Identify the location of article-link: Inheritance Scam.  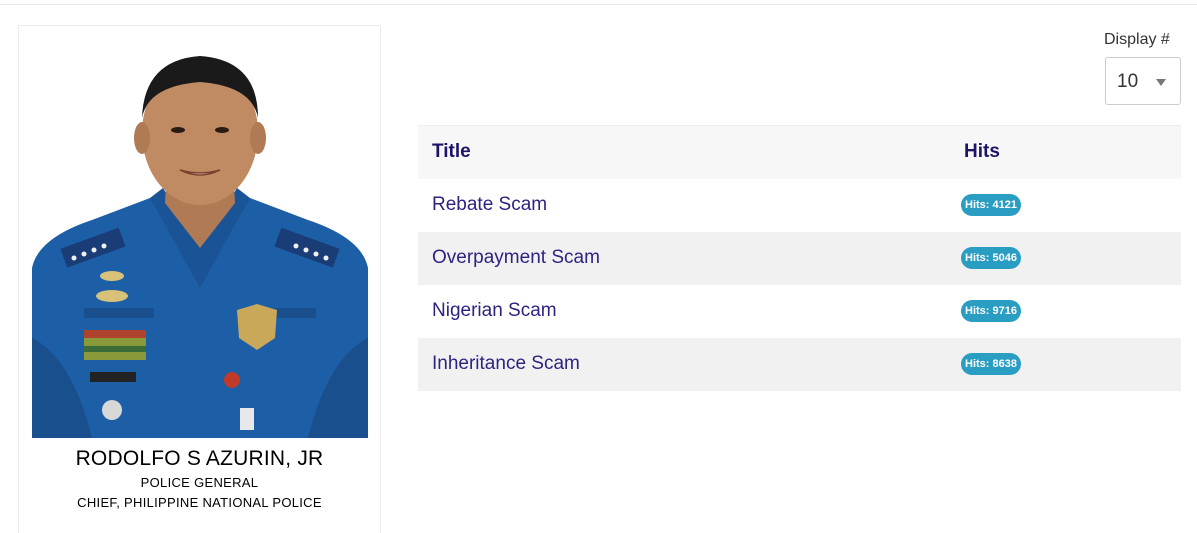
(506, 363).